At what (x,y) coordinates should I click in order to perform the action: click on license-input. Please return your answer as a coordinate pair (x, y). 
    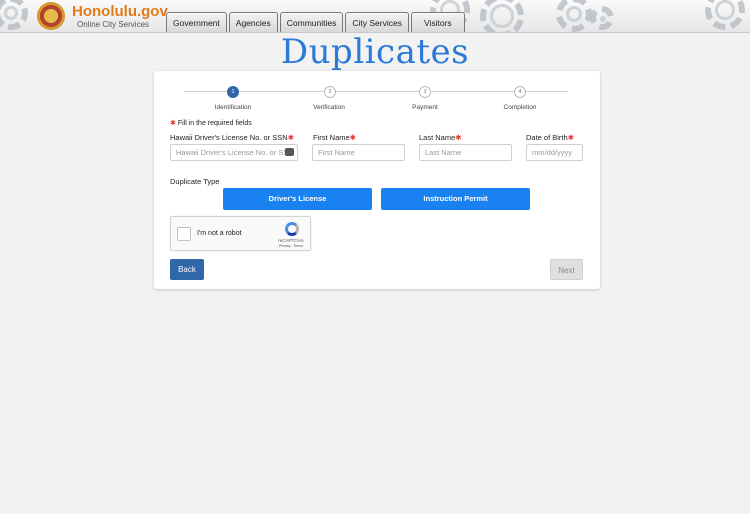
    Looking at the image, I should click on (234, 152).